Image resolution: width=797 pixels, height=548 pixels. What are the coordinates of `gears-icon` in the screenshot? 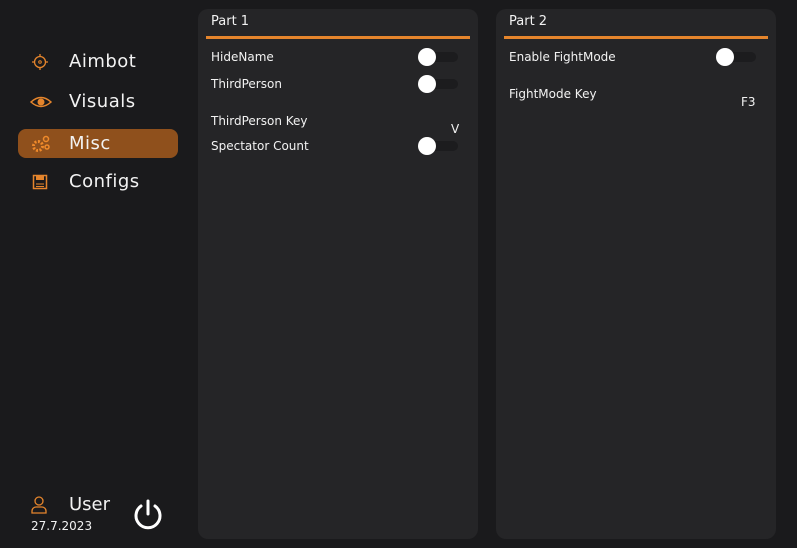 It's located at (41, 143).